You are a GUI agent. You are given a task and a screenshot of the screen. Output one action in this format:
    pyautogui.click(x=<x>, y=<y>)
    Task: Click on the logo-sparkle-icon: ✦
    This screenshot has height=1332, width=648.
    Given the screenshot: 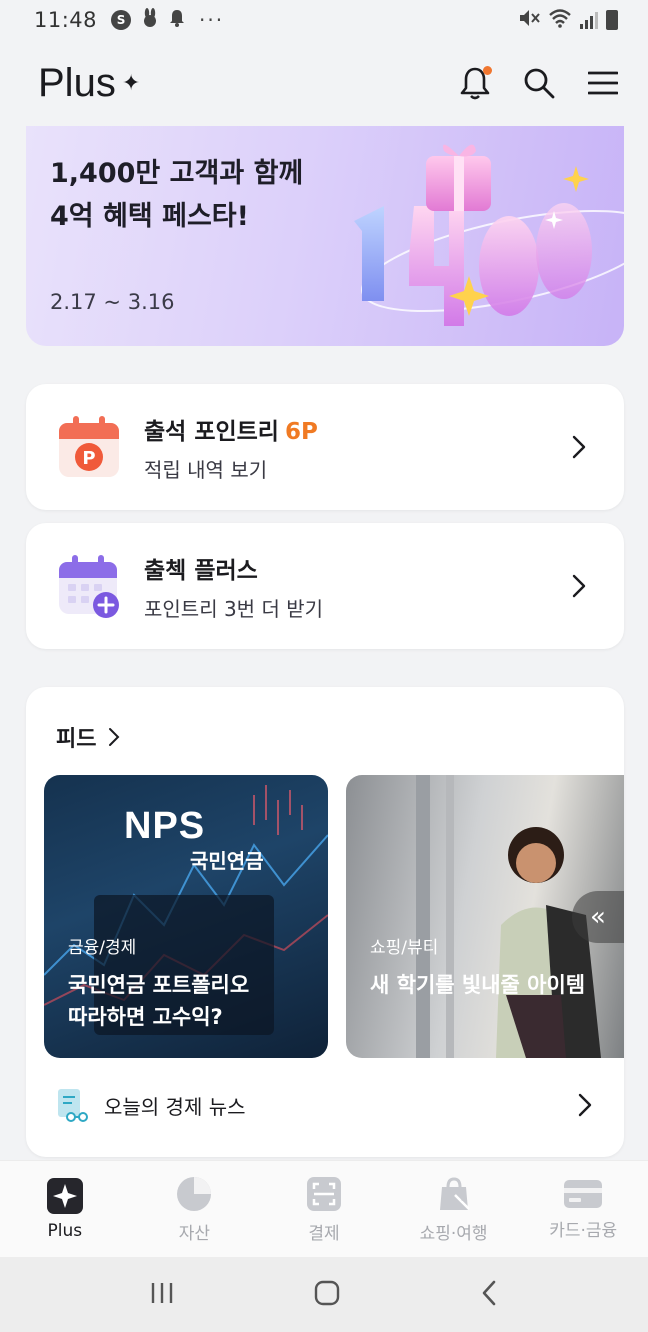 What is the action you would take?
    pyautogui.click(x=131, y=82)
    